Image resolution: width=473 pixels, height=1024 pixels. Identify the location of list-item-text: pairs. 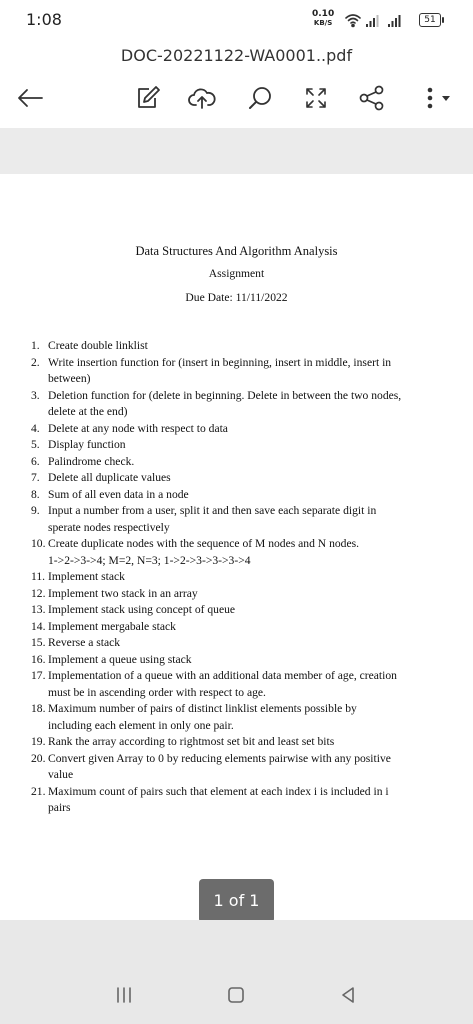
(59, 807).